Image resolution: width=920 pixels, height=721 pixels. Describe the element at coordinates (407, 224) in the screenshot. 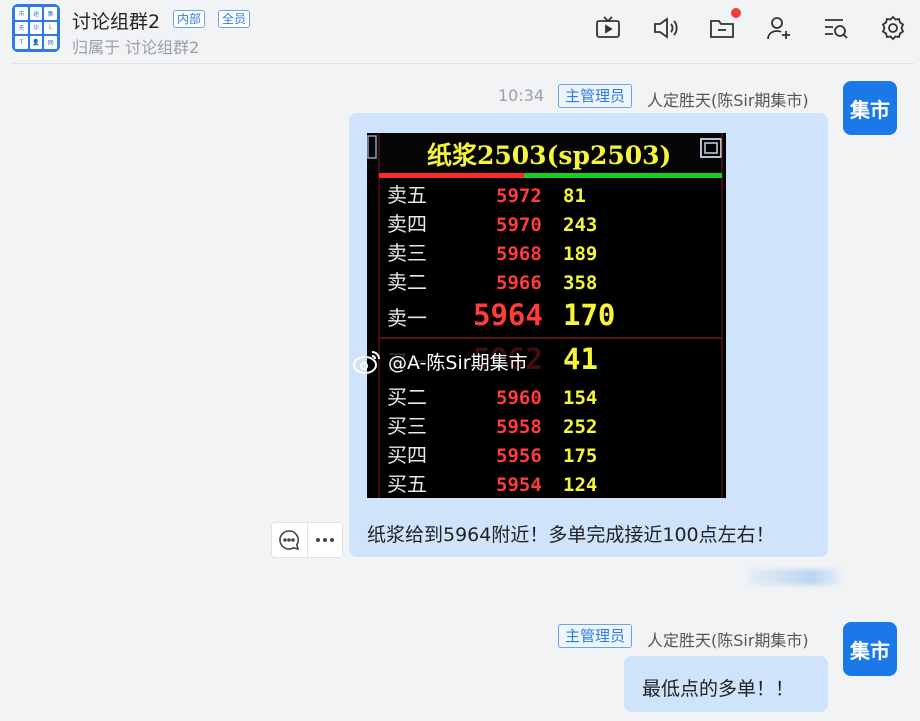

I see `order-book-level-label: 卖四` at that location.